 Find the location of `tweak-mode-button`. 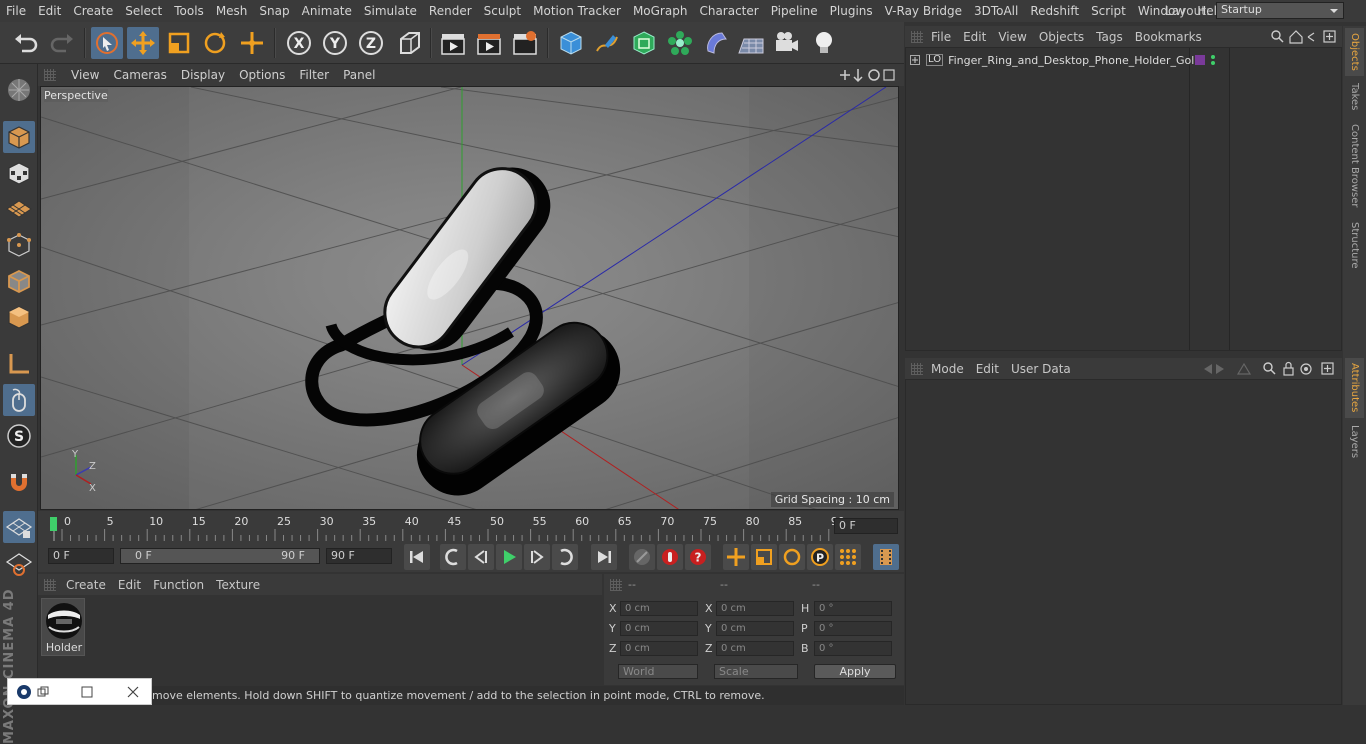

tweak-mode-button is located at coordinates (19, 400).